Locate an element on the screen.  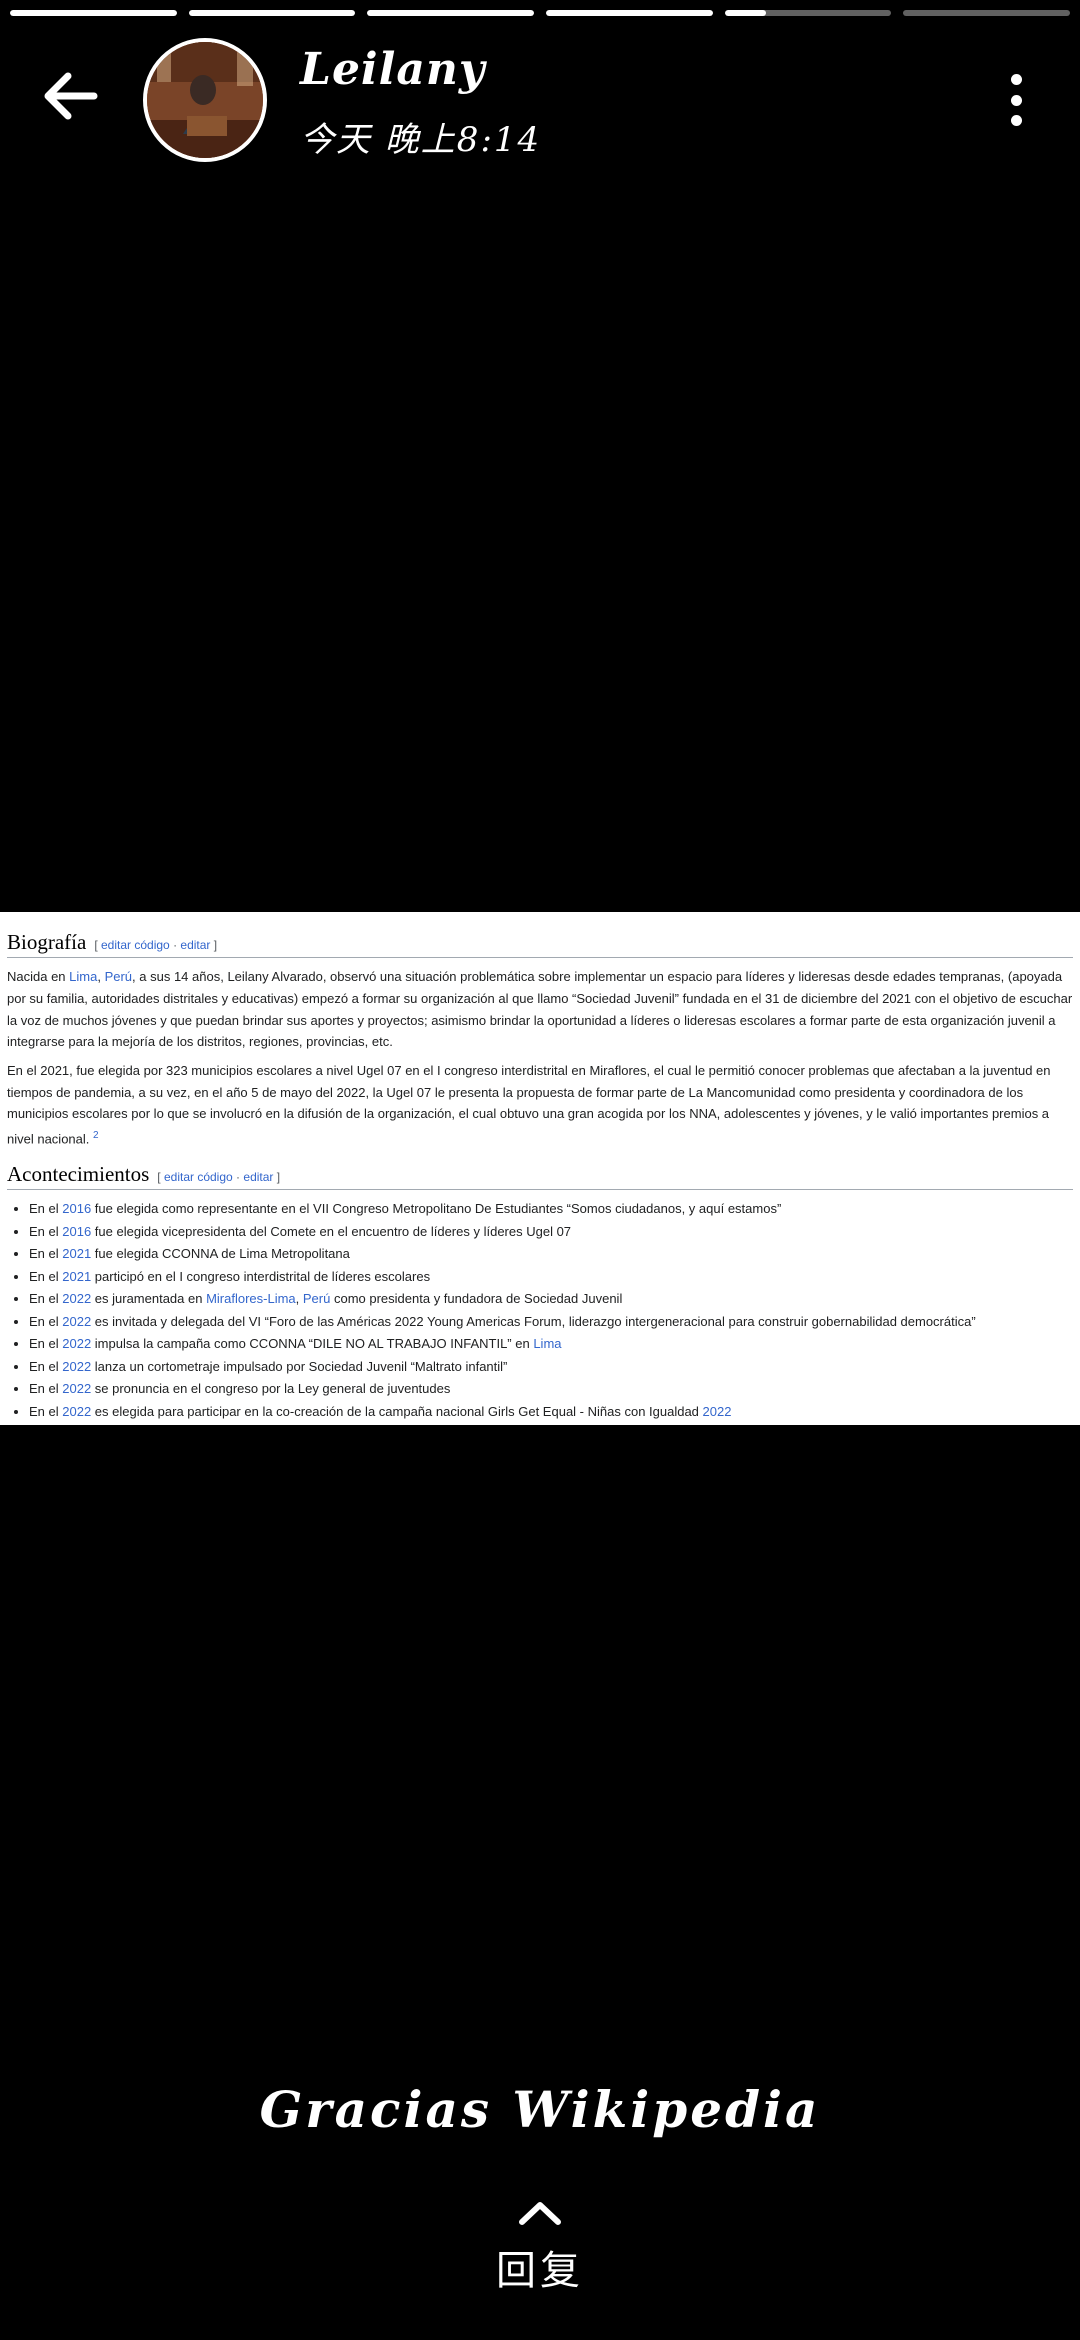
text: es juramentada en is located at coordinates (149, 1299).